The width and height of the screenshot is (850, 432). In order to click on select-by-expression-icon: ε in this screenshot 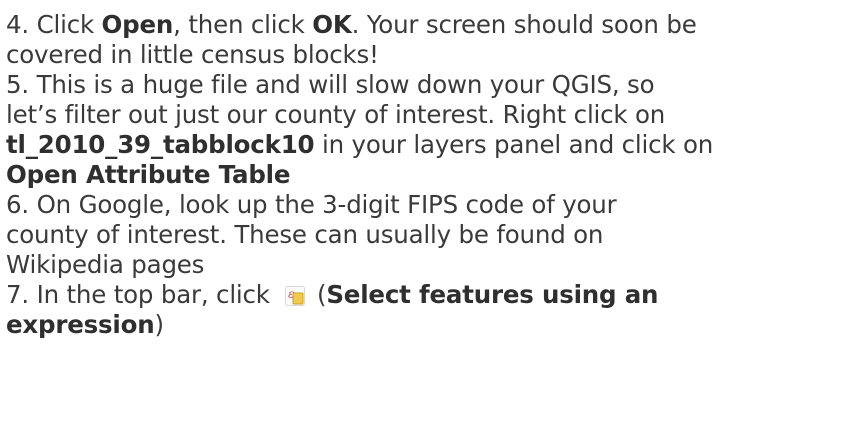, I will do `click(295, 294)`.